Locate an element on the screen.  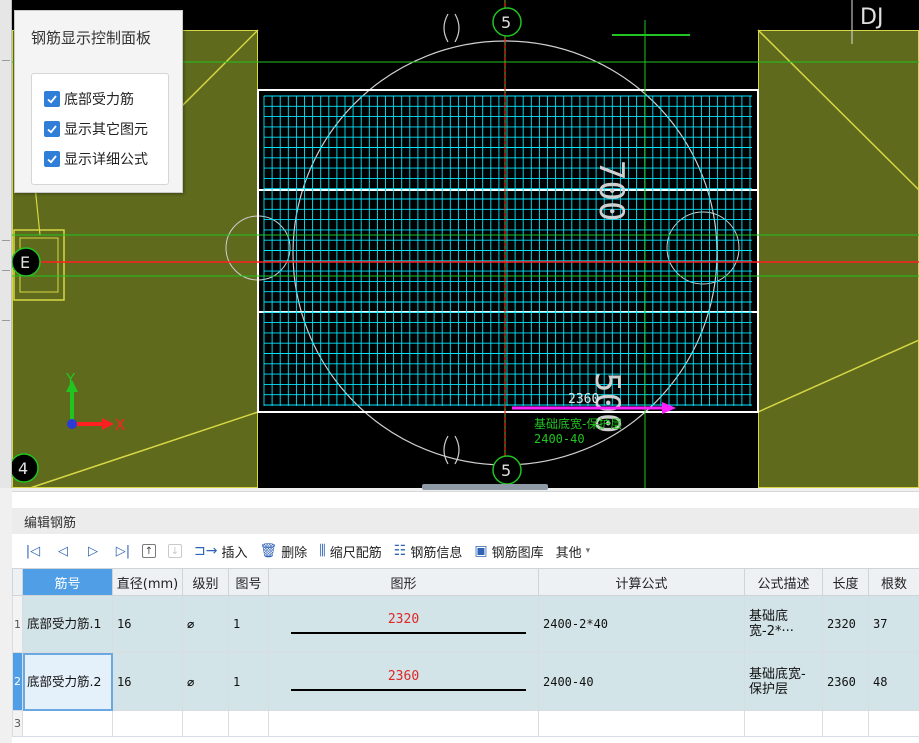
cell-description is located at coordinates (783, 723).